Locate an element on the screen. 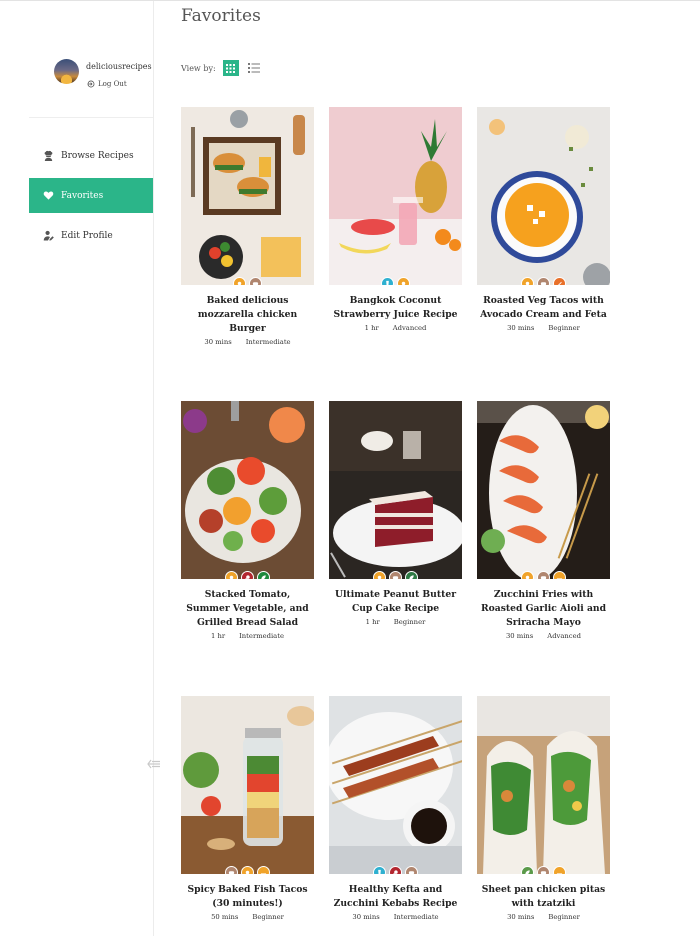  heart-icon is located at coordinates (48, 195).